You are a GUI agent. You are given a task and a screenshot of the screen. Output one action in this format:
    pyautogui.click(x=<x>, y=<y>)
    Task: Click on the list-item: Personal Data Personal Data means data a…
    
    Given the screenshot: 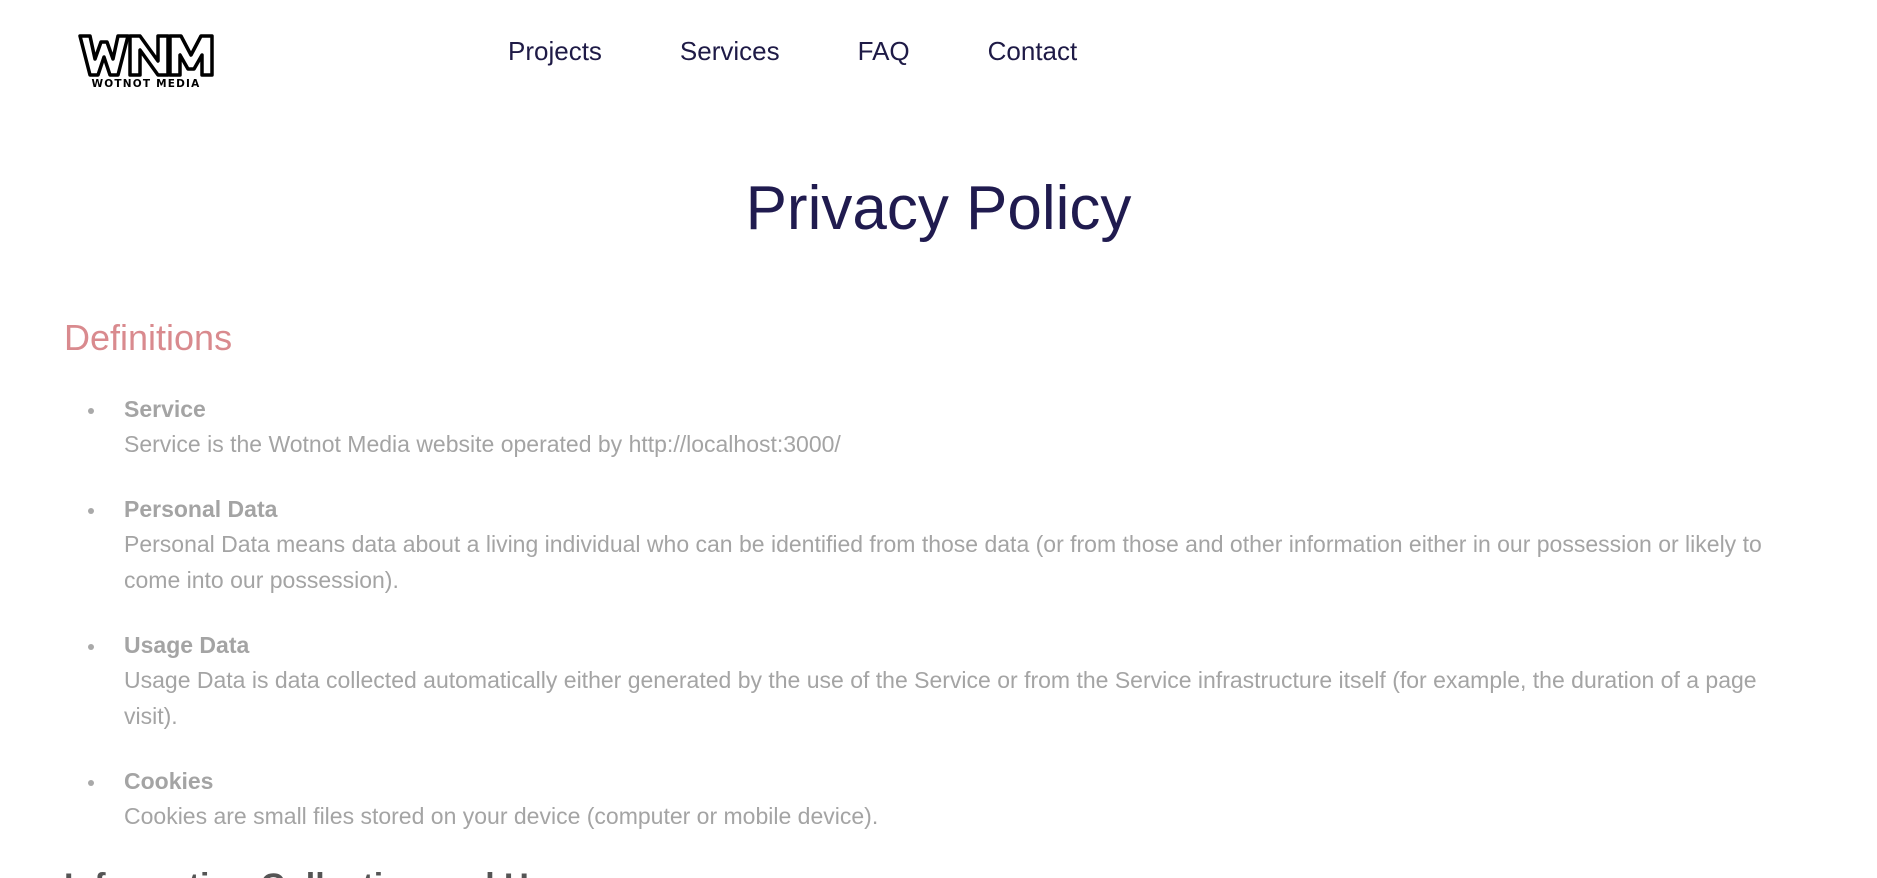 What is the action you would take?
    pyautogui.click(x=938, y=545)
    